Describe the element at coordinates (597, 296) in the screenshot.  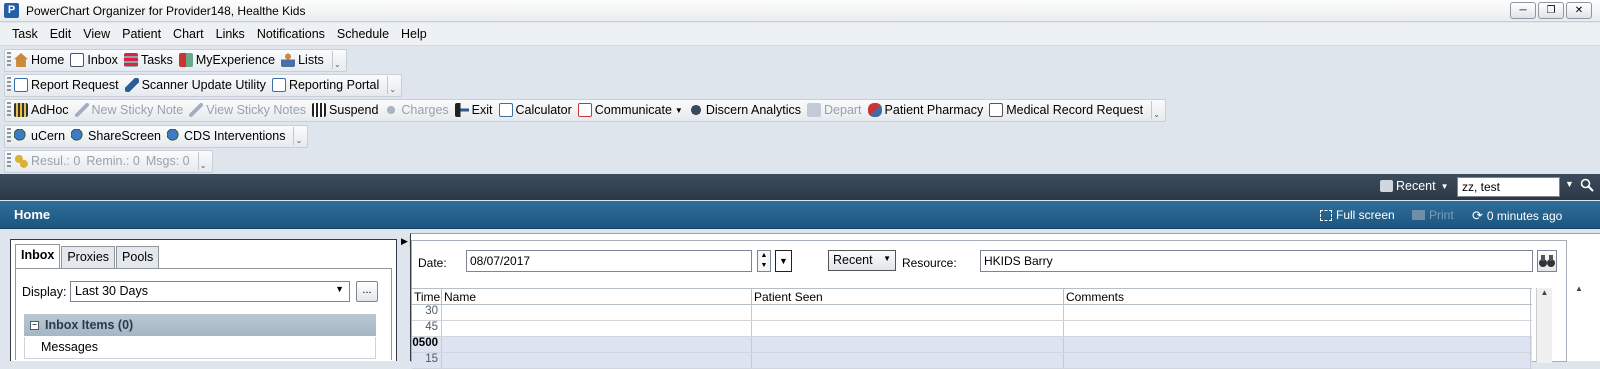
I see `col-name: Name` at that location.